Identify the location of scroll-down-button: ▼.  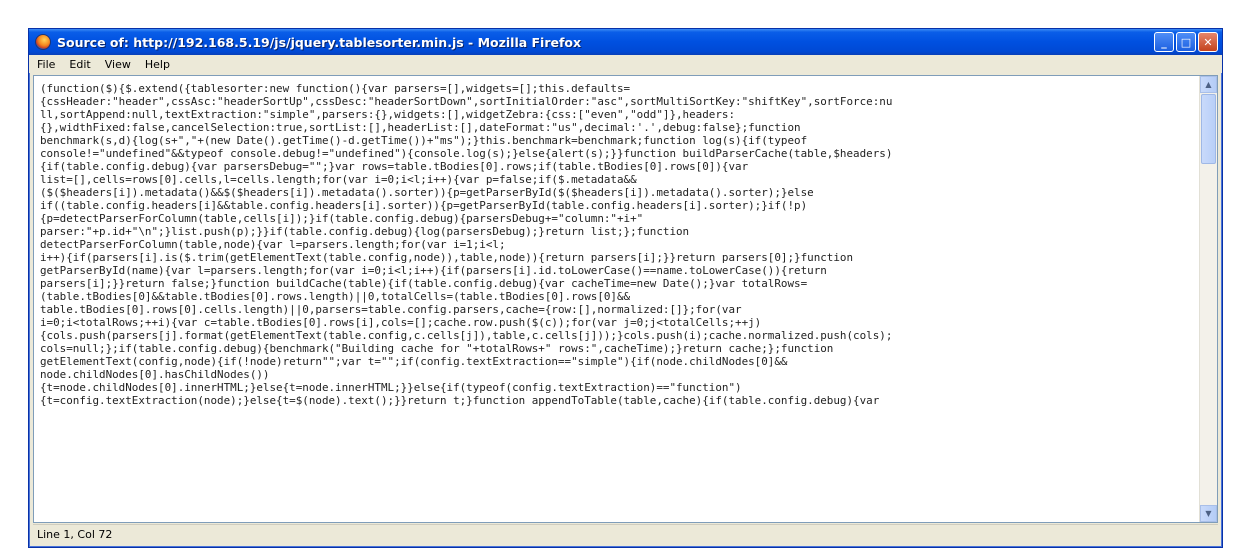
(1208, 513).